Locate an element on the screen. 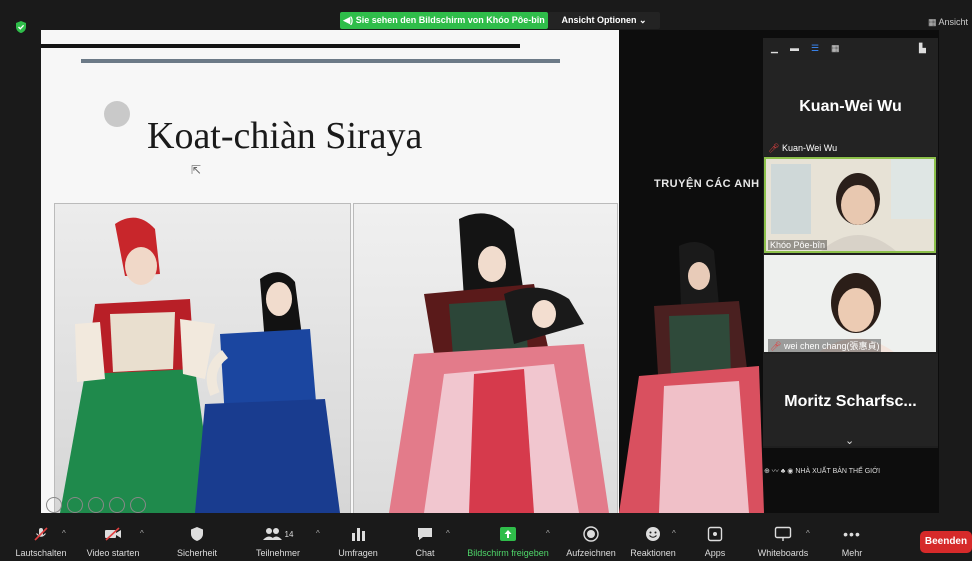  polls-button: Umfragen is located at coordinates (358, 540).